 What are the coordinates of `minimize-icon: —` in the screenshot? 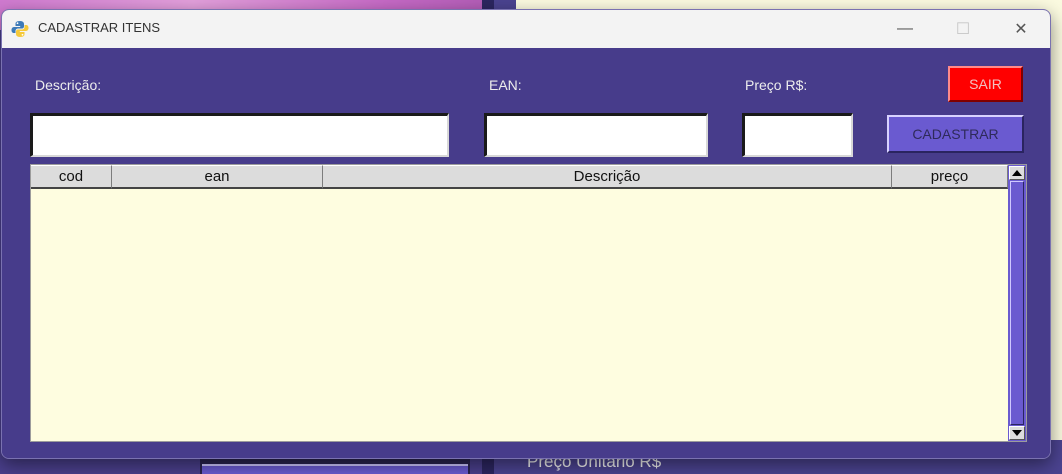 It's located at (905, 28).